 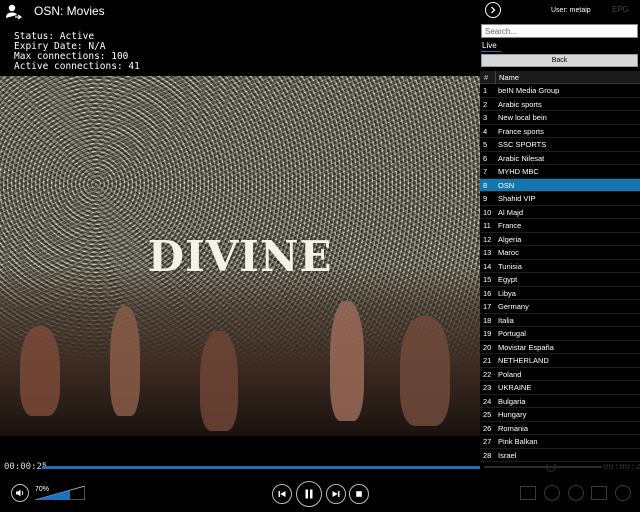 I want to click on list-header: # Name, so click(x=560, y=77).